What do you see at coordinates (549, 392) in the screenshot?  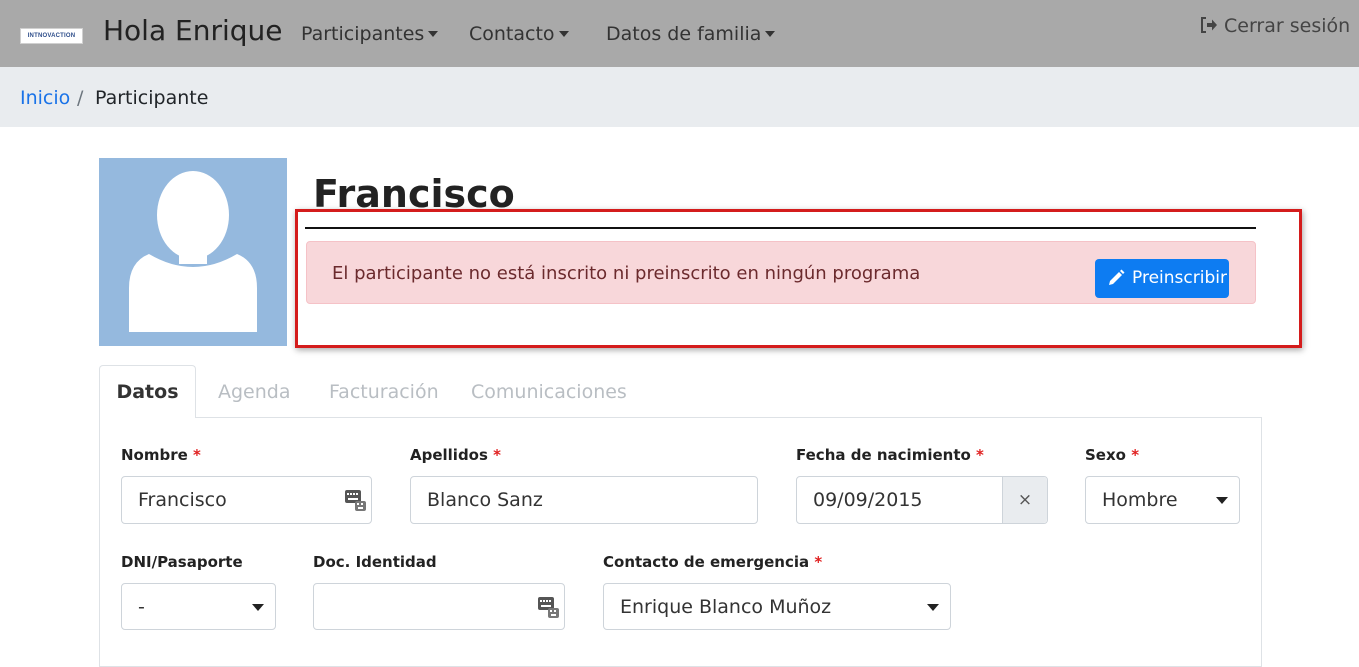 I see `tab-comunicaciones: Comunicaciones` at bounding box center [549, 392].